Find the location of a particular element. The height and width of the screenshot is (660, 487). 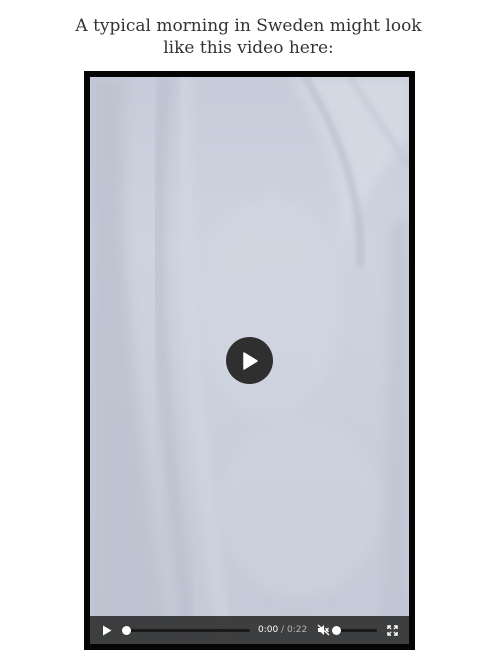

video-controls: 0:00 / 0:22 is located at coordinates (249, 630).